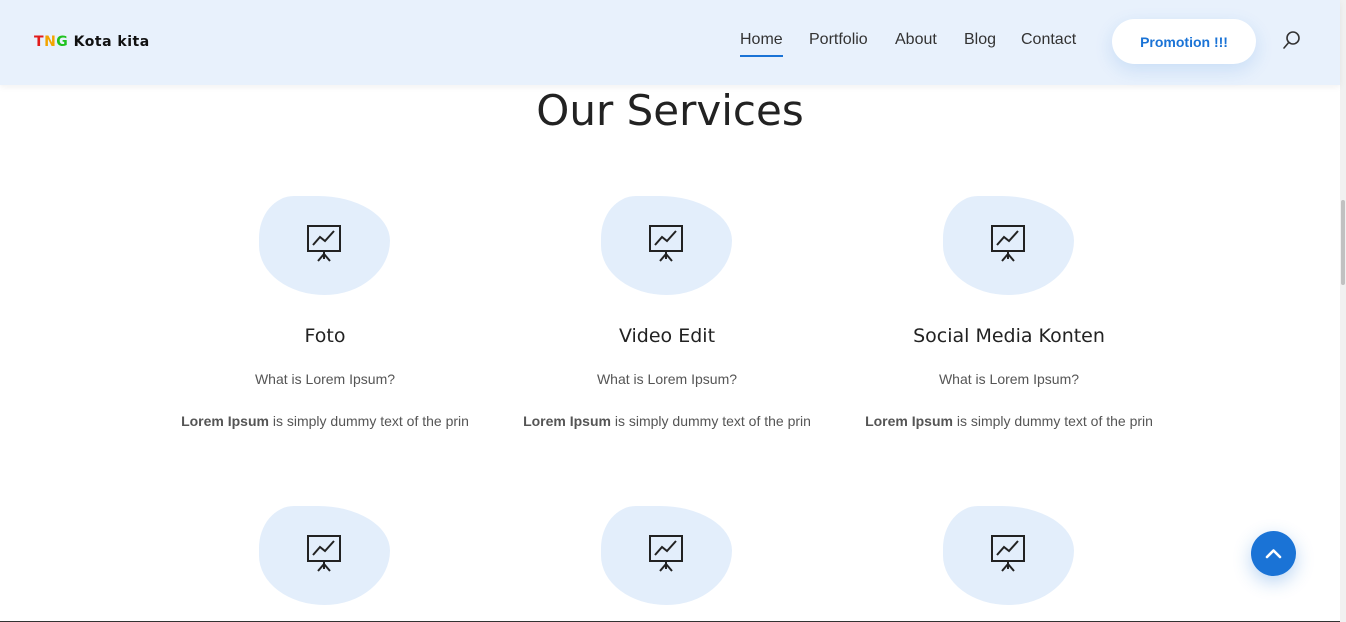 Image resolution: width=1346 pixels, height=622 pixels. Describe the element at coordinates (980, 43) in the screenshot. I see `nav-blog: Blog` at that location.